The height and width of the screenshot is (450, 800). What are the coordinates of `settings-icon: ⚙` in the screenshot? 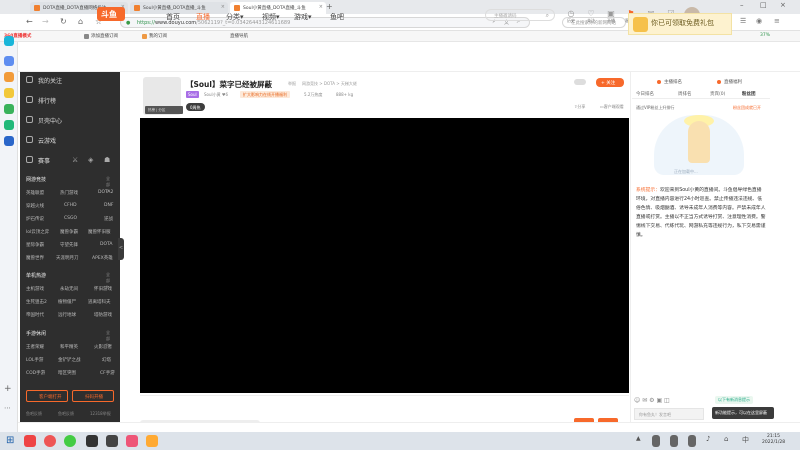 It's located at (651, 400).